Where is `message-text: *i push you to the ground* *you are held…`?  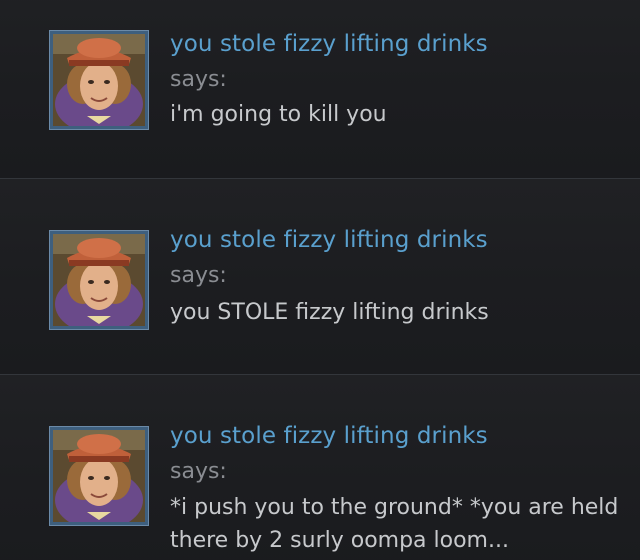
message-text: *i push you to the ground* *you are held… is located at coordinates (394, 524).